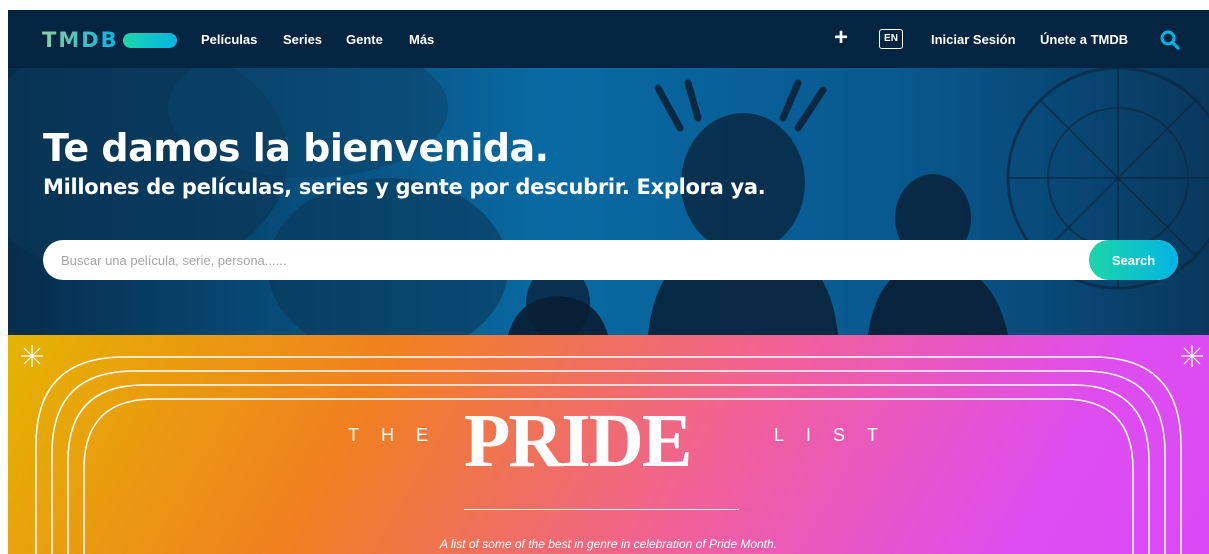 Image resolution: width=1209 pixels, height=554 pixels. What do you see at coordinates (80, 40) in the screenshot?
I see `logo-text: TMDB` at bounding box center [80, 40].